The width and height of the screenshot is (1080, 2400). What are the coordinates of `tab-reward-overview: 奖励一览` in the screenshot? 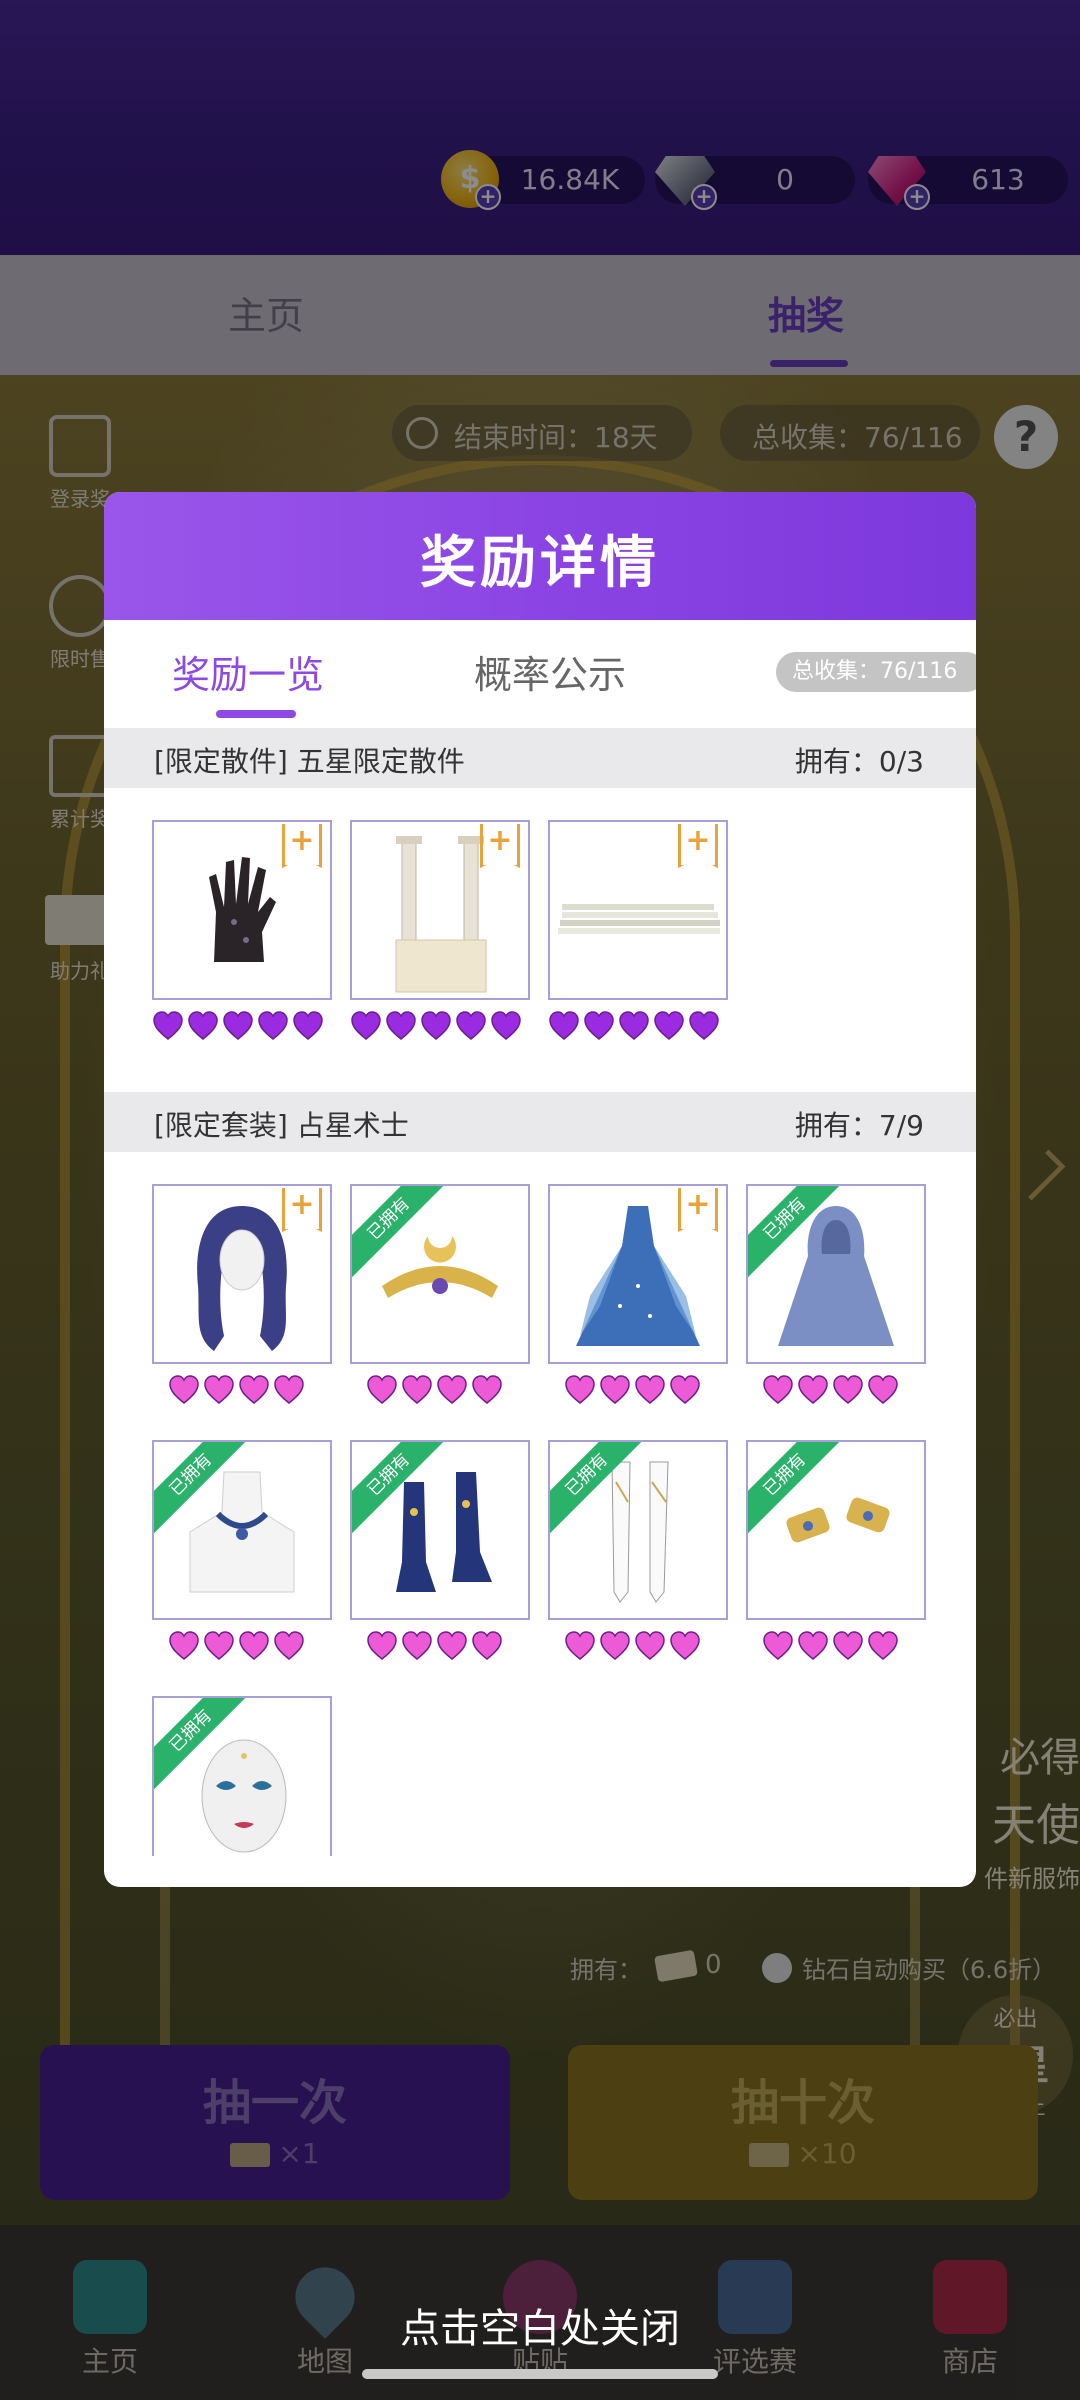 It's located at (248, 671).